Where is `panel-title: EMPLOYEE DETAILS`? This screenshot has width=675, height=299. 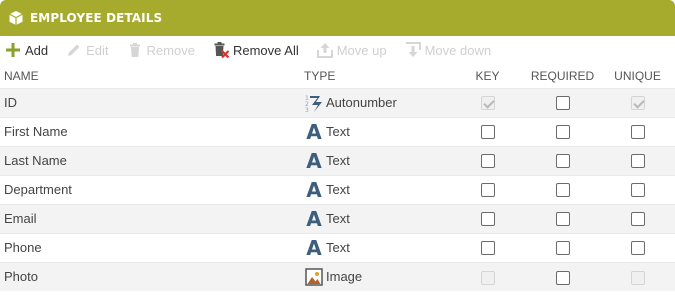 panel-title: EMPLOYEE DETAILS is located at coordinates (96, 18).